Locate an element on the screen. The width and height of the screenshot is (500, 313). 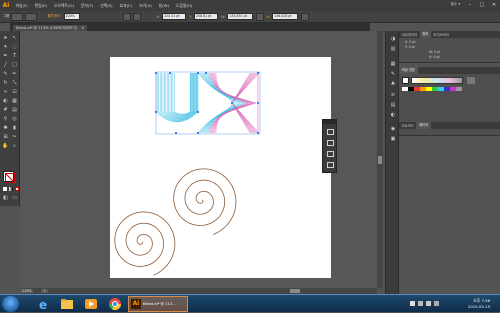
panel-dock: ◑ ▥ ▦ ✎ ♣ ≡ ▤ ◐ ◉ ▣ is located at coordinates (392, 162).